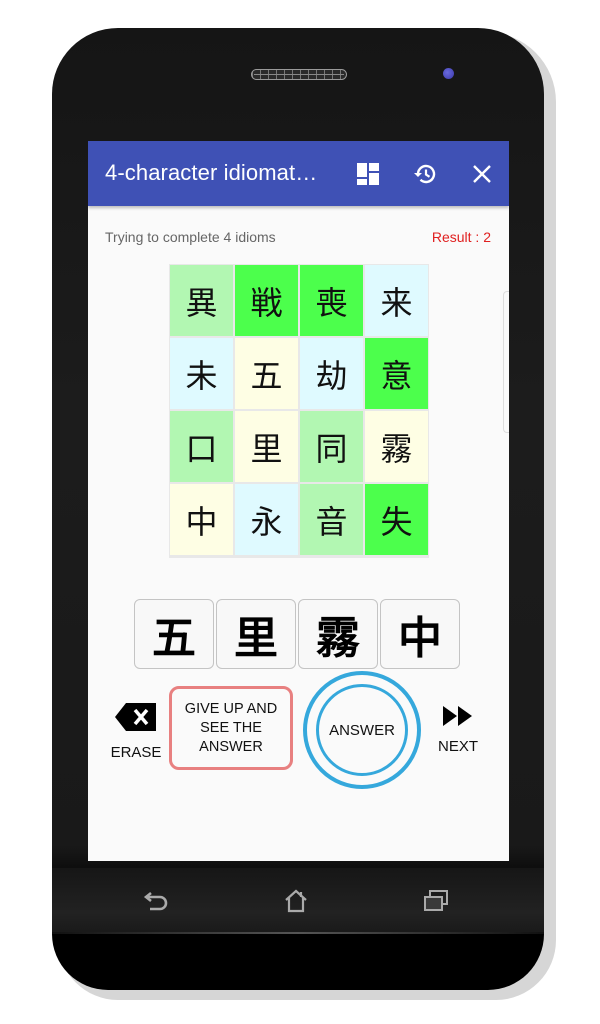  I want to click on next-button: NEXT, so click(458, 730).